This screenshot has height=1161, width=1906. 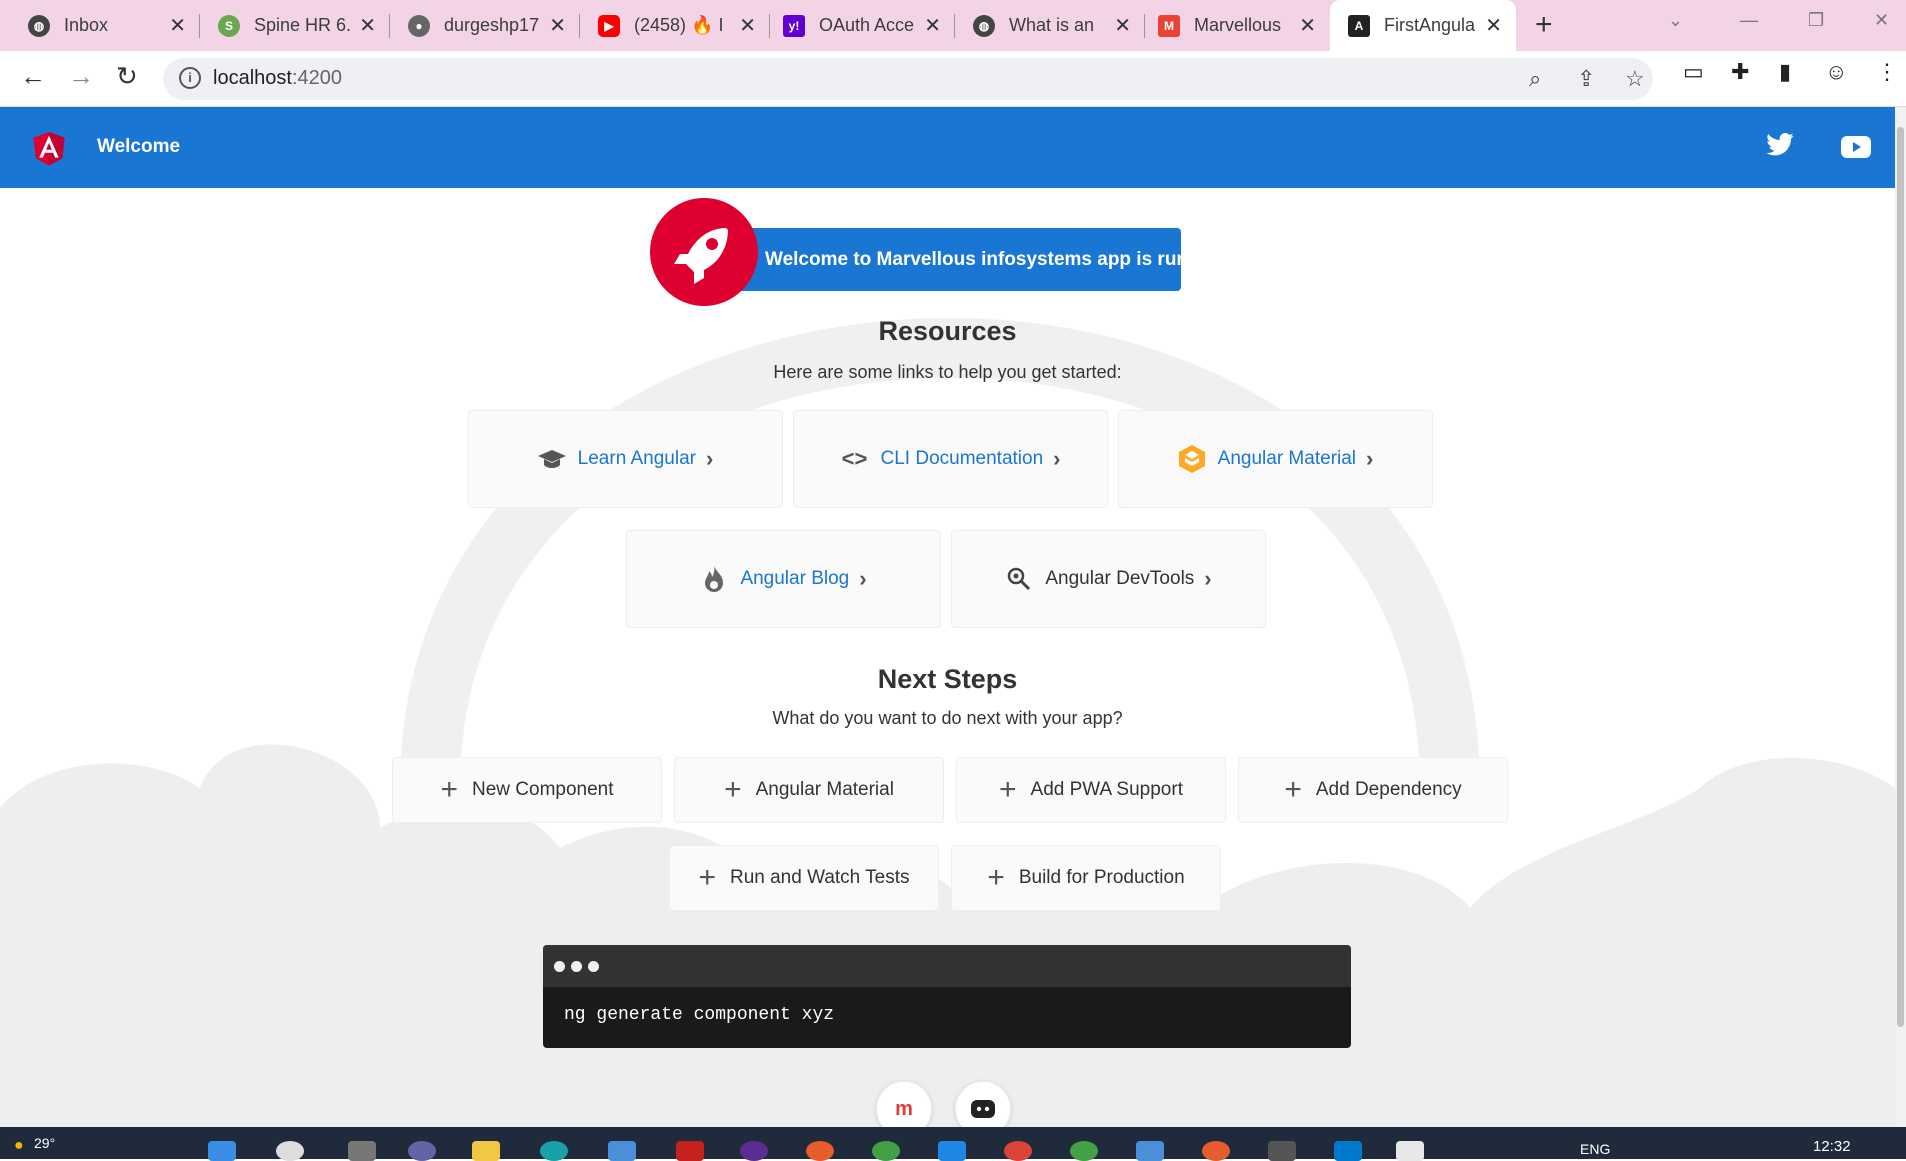 What do you see at coordinates (19, 1145) in the screenshot?
I see `weather-icon: ●` at bounding box center [19, 1145].